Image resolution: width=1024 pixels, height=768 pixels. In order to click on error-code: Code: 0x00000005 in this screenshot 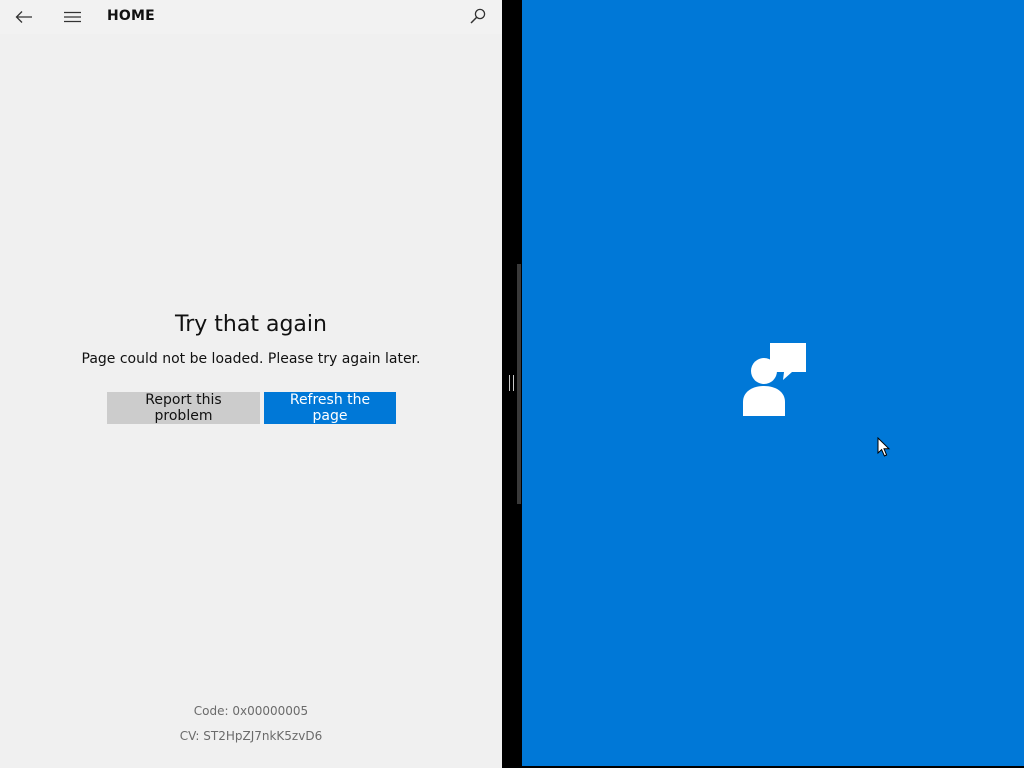, I will do `click(251, 711)`.